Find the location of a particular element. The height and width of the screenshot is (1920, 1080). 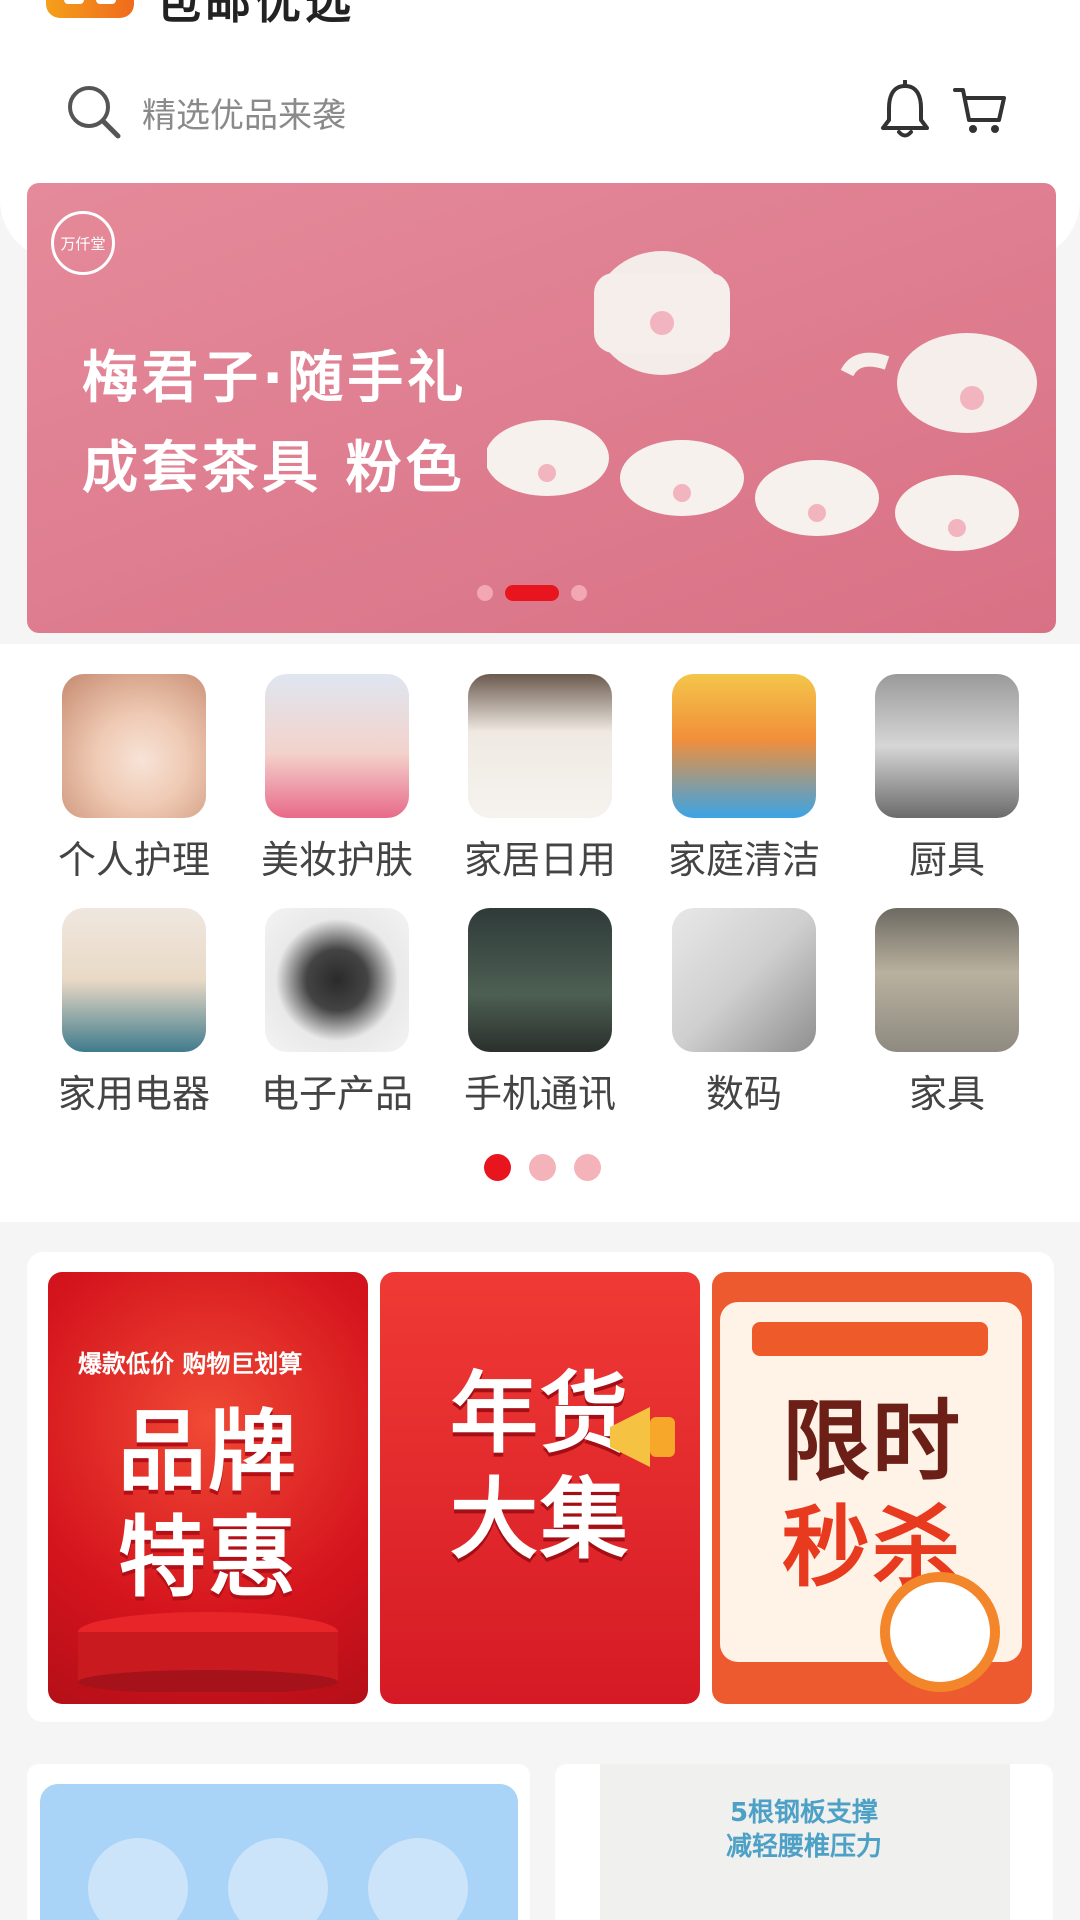

heat-icon is located at coordinates (418, 1879).